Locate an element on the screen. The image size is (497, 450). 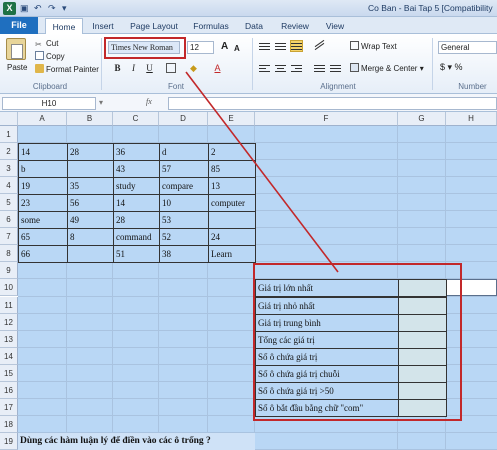
redo-icon: ↷ is located at coordinates (52, 8).